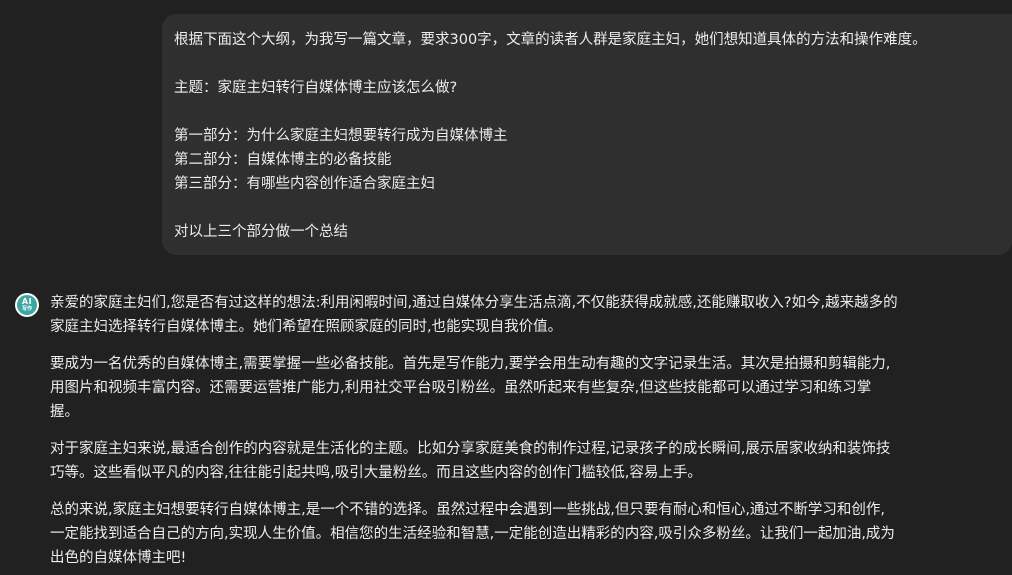  I want to click on answer-line: 握。, so click(64, 412).